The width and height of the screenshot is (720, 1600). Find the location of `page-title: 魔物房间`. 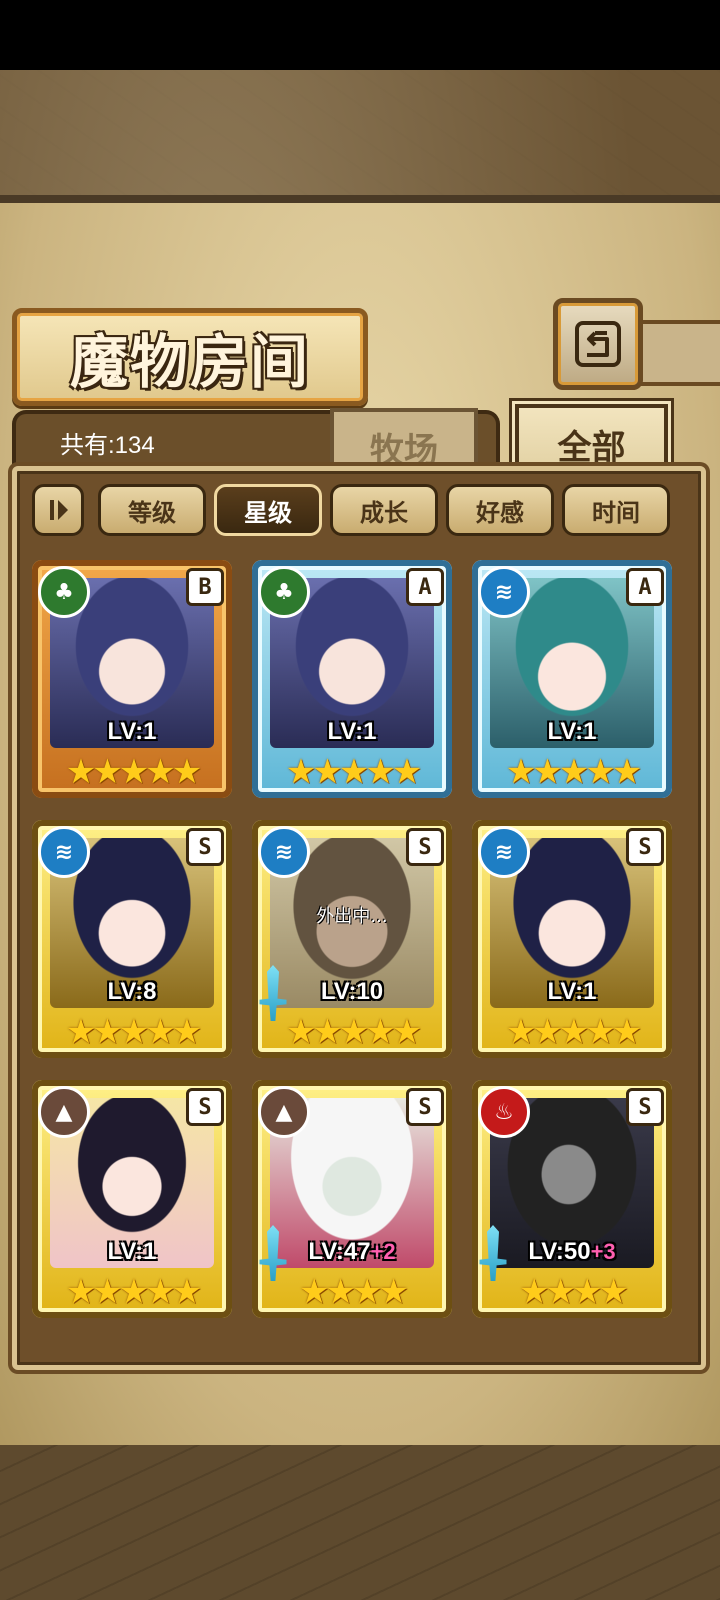

page-title: 魔物房间 is located at coordinates (189, 362).